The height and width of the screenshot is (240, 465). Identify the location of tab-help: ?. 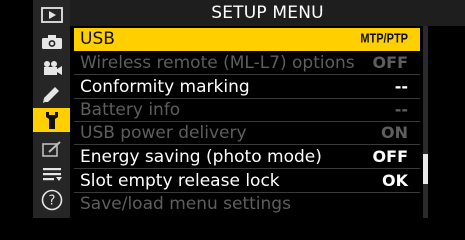
(51, 200).